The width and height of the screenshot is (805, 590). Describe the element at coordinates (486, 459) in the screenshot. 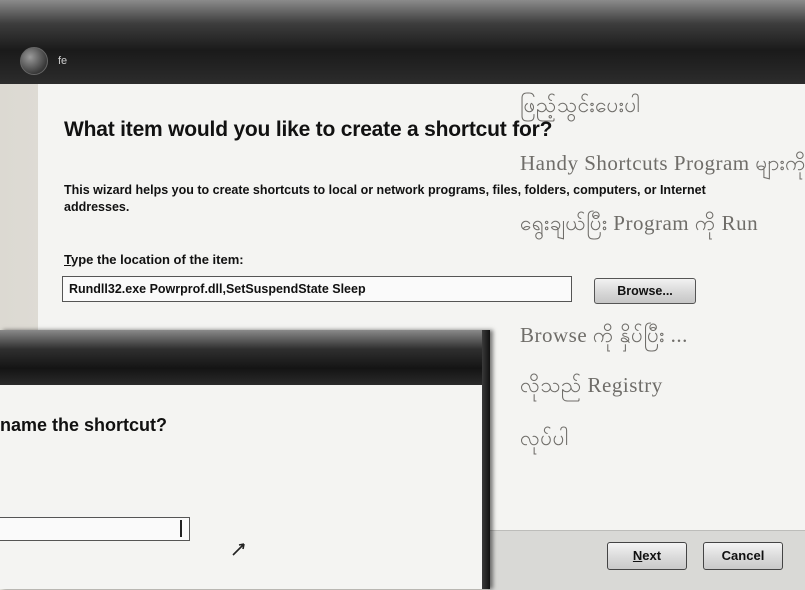

I see `window-edge` at that location.